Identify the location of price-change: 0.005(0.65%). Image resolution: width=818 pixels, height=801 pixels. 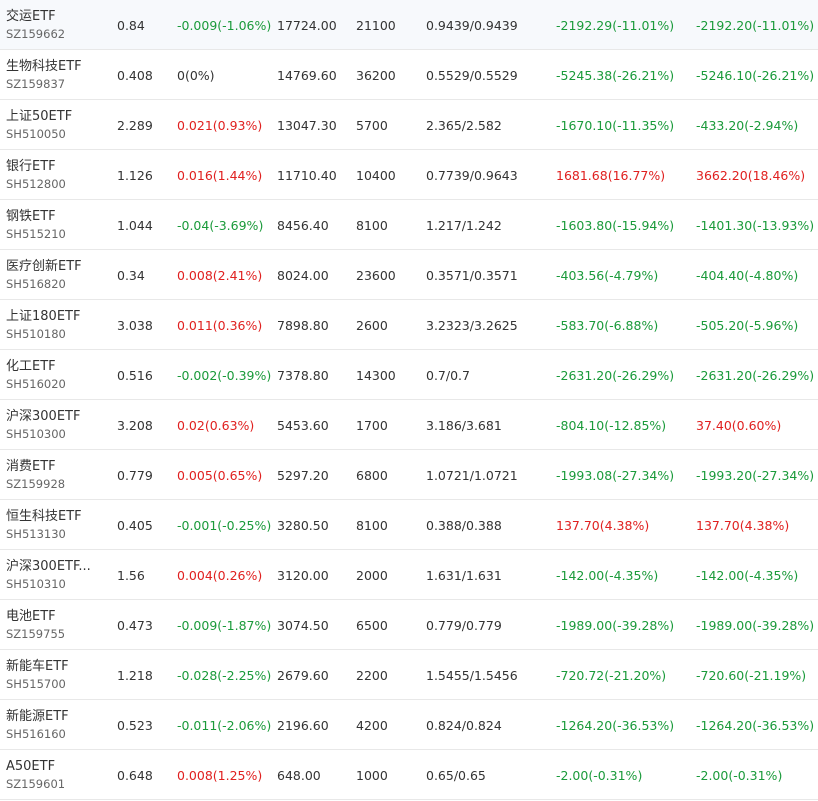
(220, 475).